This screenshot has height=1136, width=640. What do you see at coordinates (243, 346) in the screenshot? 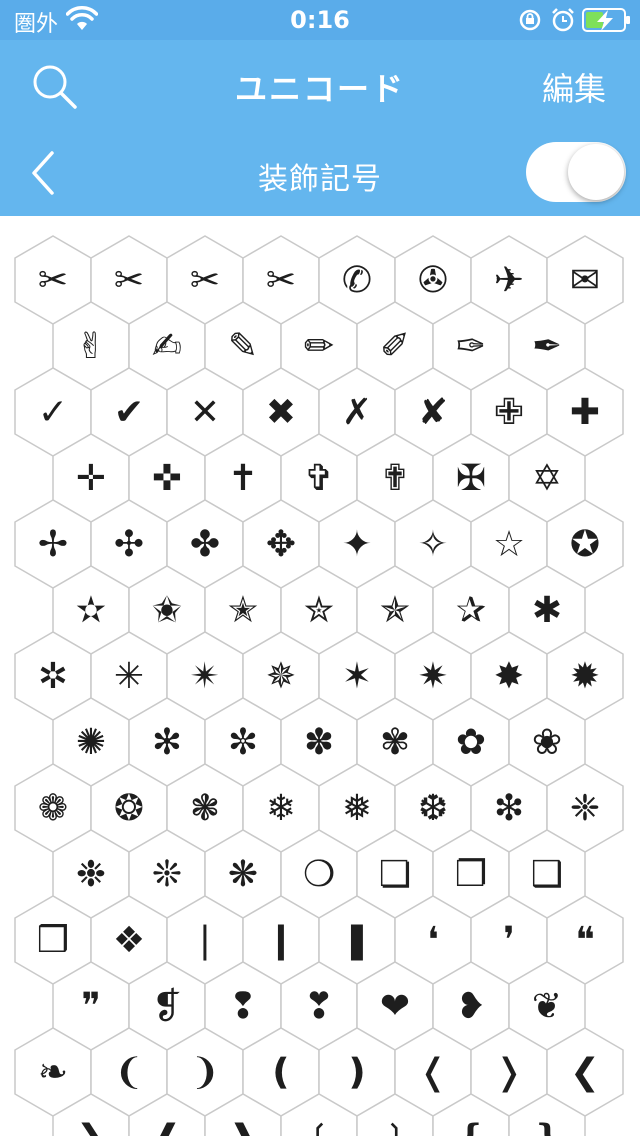
I see `symbol-glyph: ✎` at bounding box center [243, 346].